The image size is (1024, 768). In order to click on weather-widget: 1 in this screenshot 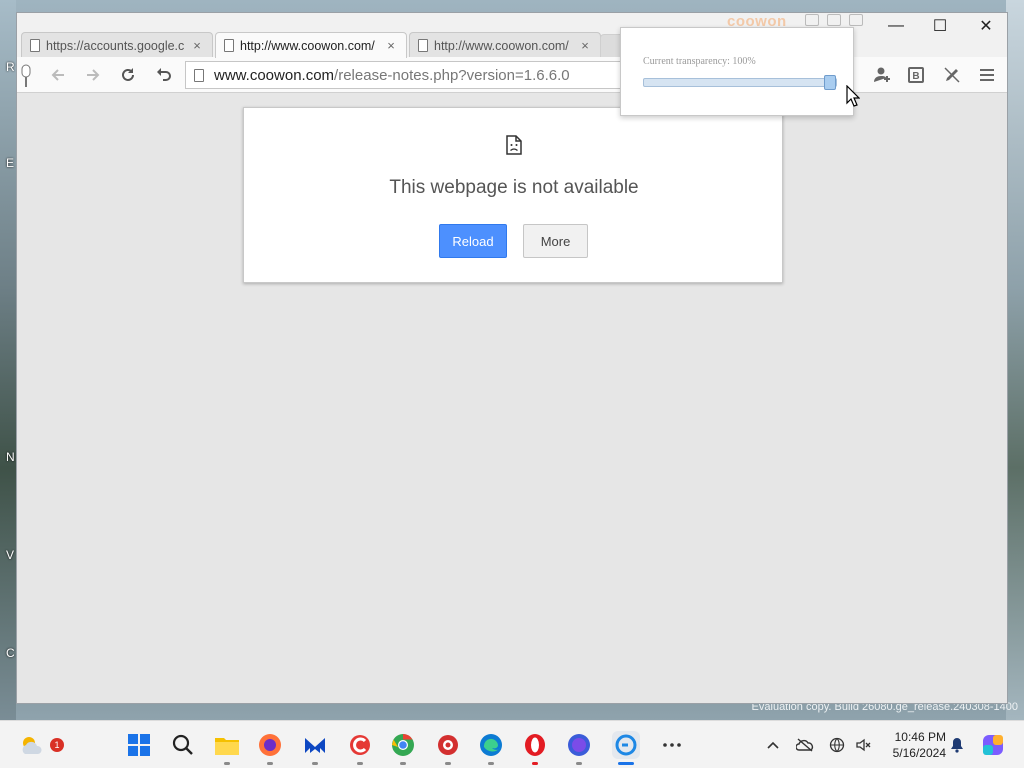, I will do `click(41, 745)`.